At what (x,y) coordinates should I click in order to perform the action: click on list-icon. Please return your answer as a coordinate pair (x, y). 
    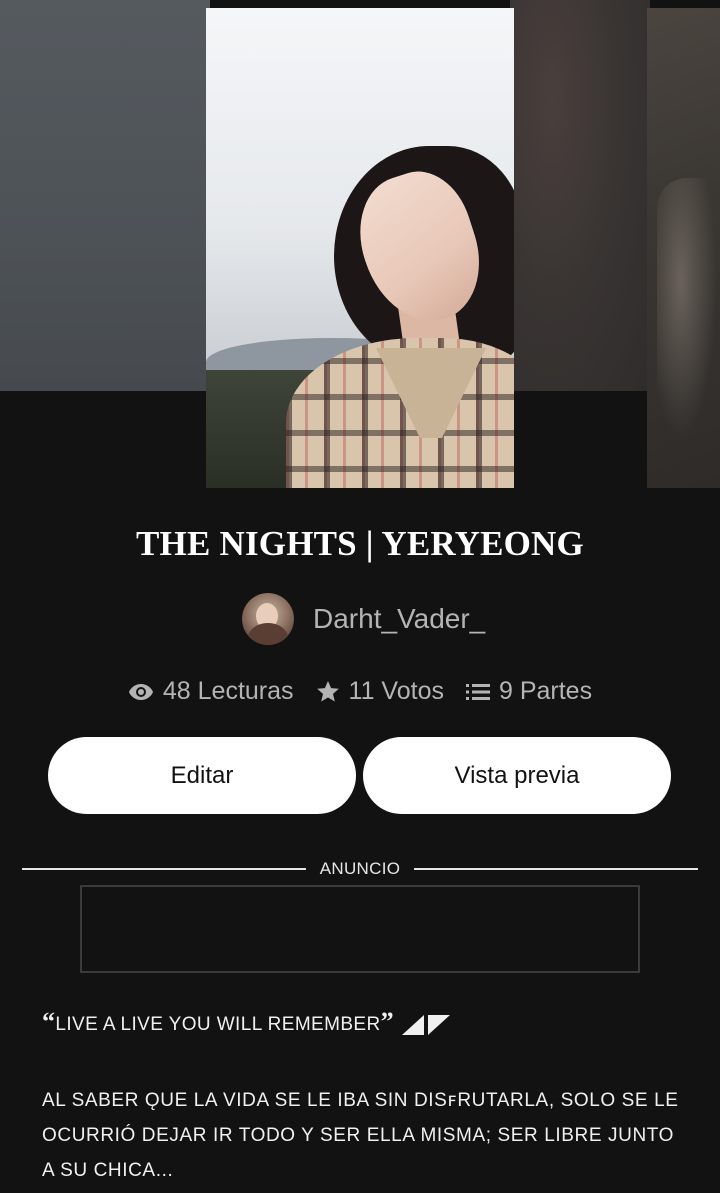
    Looking at the image, I should click on (477, 691).